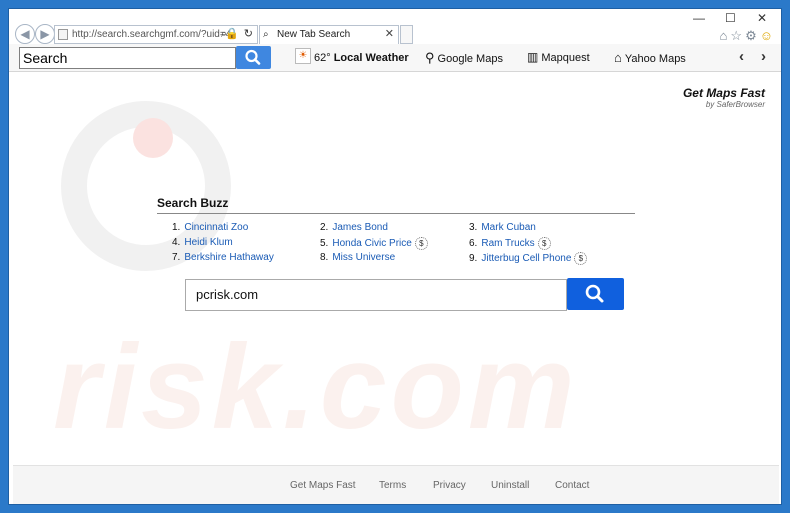 Image resolution: width=790 pixels, height=513 pixels. Describe the element at coordinates (25, 34) in the screenshot. I see `back-arrow-icon: ◀` at that location.